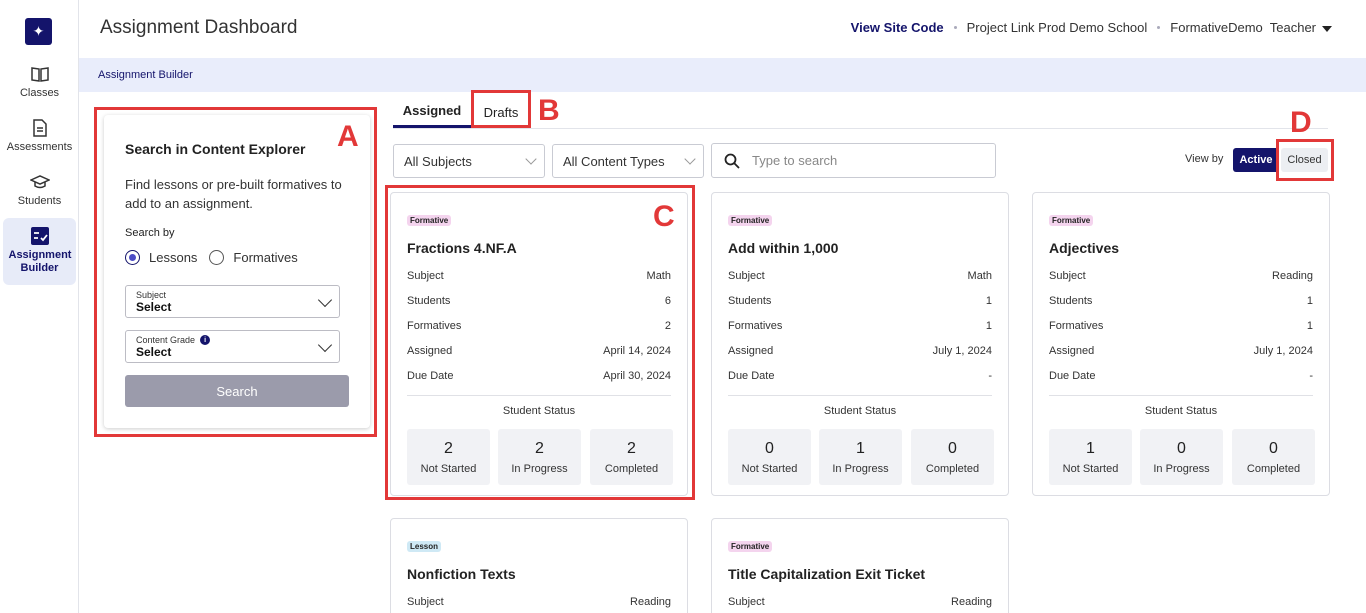 This screenshot has width=1366, height=613. Describe the element at coordinates (860, 411) in the screenshot. I see `student-status-title: Student Status` at that location.